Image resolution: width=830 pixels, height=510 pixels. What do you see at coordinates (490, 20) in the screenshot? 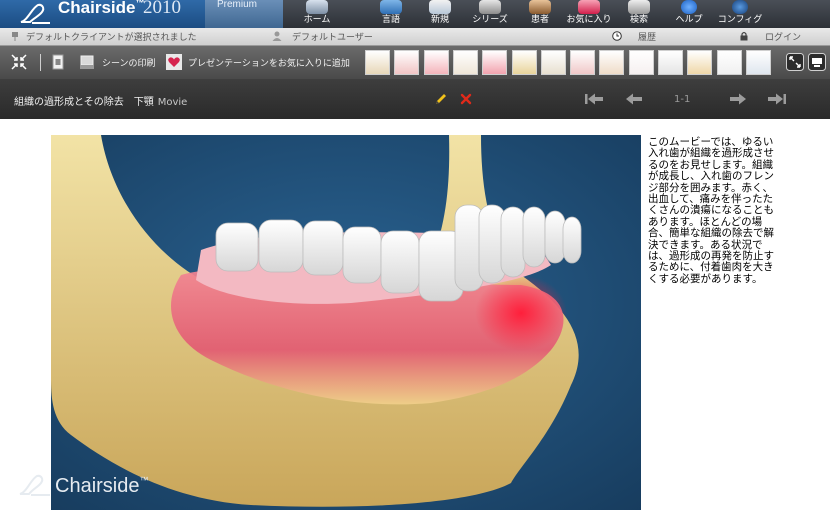
I see `nav-series-label: シリーズ` at bounding box center [490, 20].